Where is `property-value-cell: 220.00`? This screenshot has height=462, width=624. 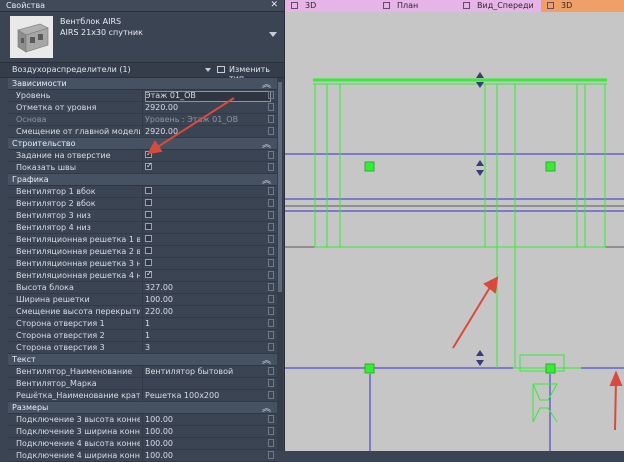
property-value-cell: 220.00 is located at coordinates (202, 311).